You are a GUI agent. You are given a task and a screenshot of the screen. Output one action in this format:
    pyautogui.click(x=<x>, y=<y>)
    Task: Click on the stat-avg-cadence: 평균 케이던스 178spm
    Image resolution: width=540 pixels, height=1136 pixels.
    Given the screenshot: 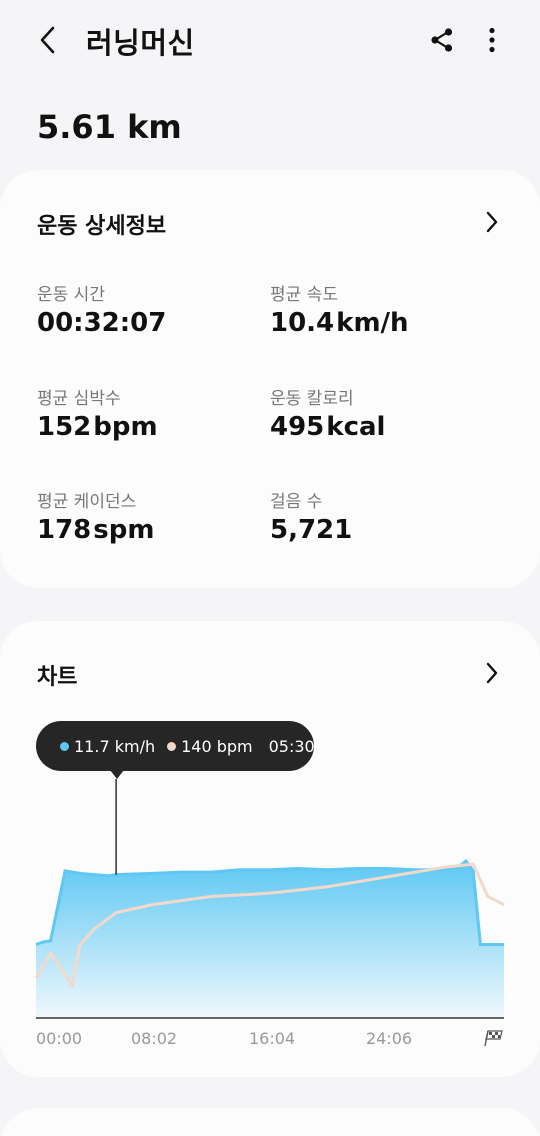 What is the action you would take?
    pyautogui.click(x=95, y=516)
    